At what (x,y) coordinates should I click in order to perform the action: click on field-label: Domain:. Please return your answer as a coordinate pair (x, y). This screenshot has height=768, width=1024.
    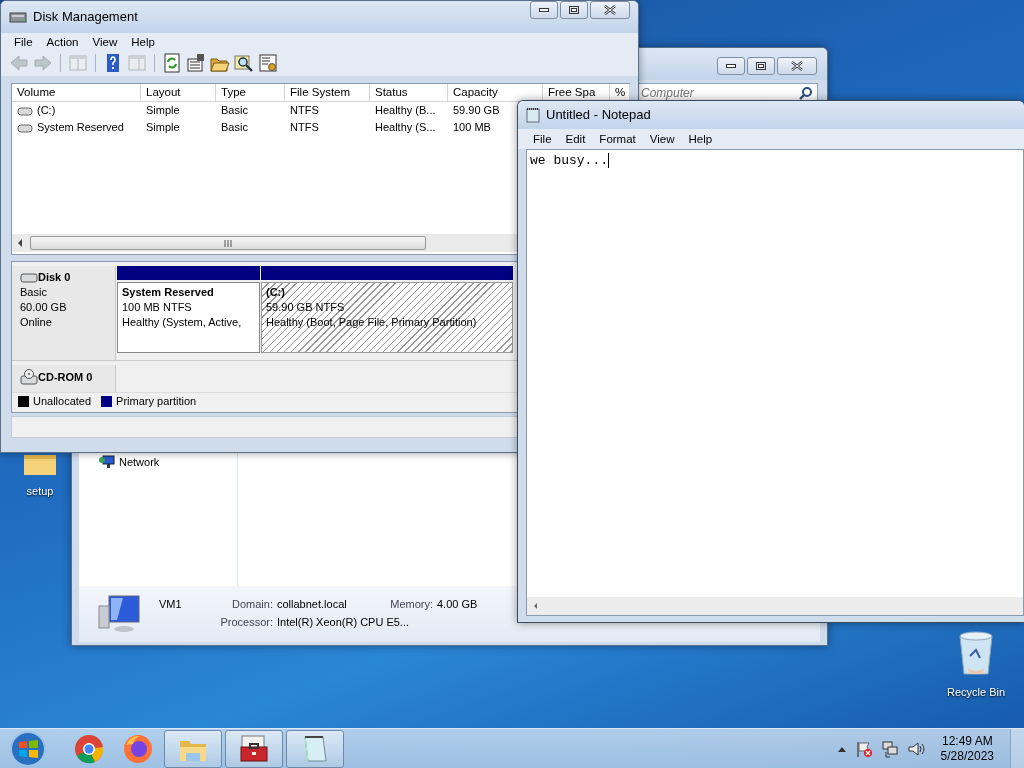
    Looking at the image, I should click on (252, 604).